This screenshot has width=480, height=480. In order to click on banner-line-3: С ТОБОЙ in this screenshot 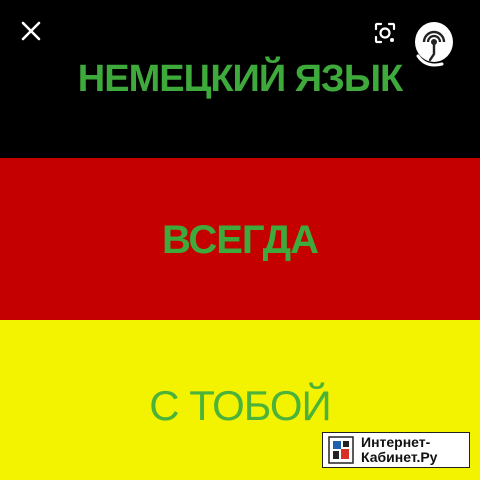, I will do `click(240, 405)`.